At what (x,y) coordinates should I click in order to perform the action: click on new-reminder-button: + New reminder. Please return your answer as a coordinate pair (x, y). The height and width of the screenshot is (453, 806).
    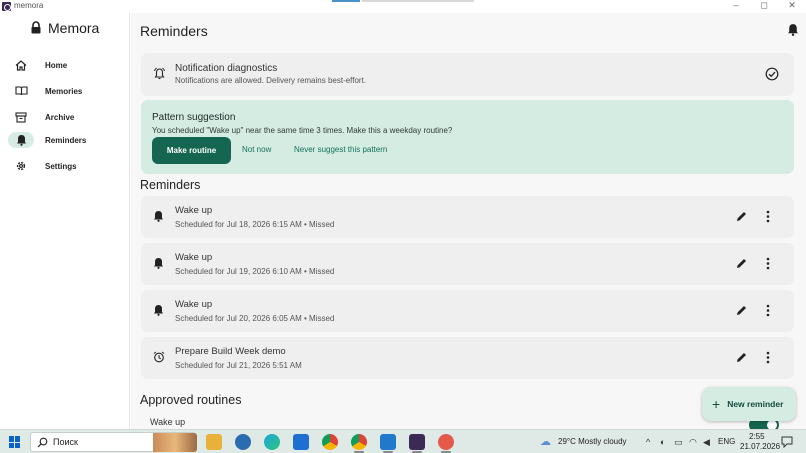
    Looking at the image, I should click on (749, 404).